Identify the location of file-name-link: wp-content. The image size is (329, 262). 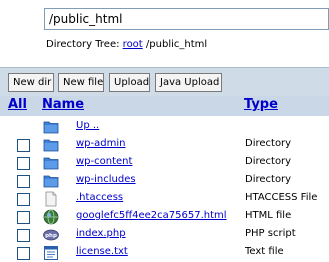
(104, 161).